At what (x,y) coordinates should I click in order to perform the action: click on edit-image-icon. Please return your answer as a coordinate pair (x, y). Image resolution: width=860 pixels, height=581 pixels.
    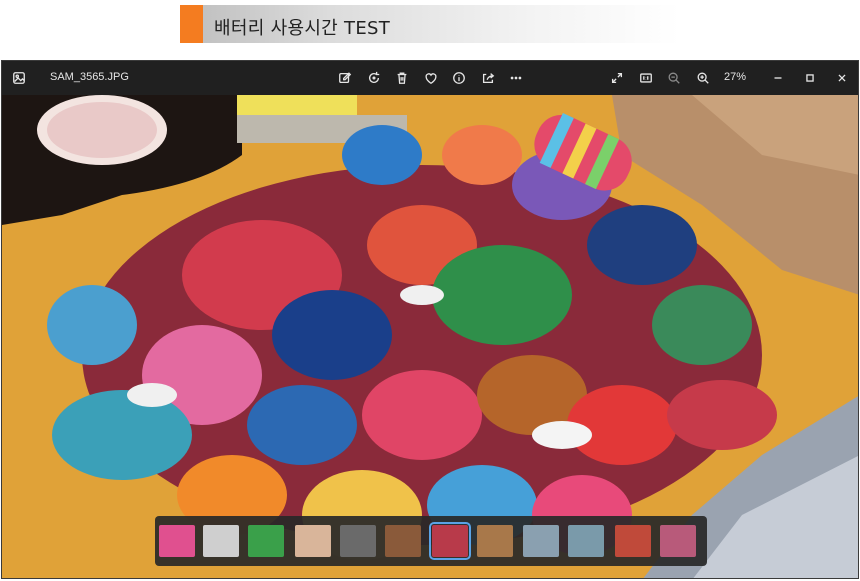
    Looking at the image, I should click on (345, 78).